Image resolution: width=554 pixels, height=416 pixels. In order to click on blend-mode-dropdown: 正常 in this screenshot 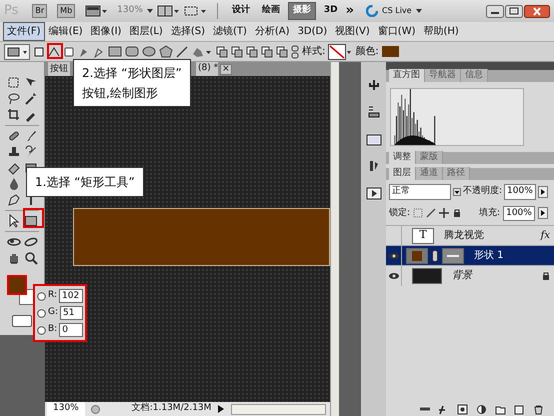, I will do `click(420, 192)`.